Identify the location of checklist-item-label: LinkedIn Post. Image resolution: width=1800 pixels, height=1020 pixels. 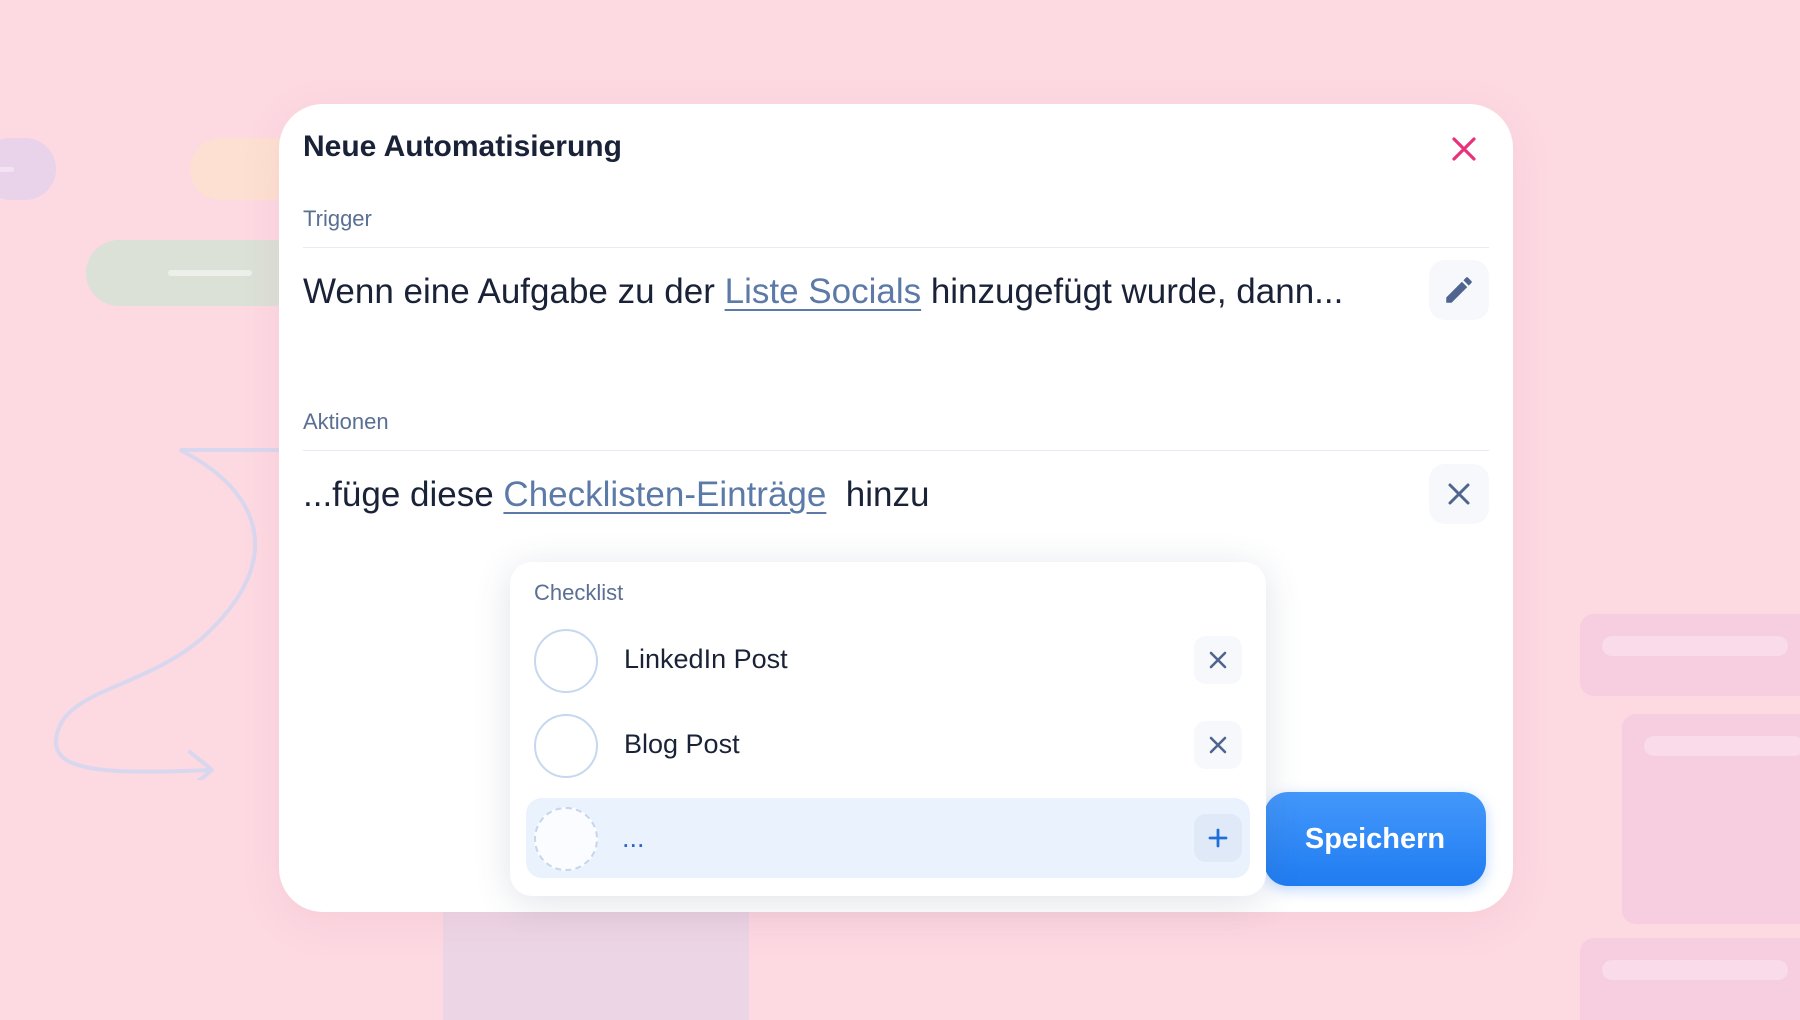
(706, 659).